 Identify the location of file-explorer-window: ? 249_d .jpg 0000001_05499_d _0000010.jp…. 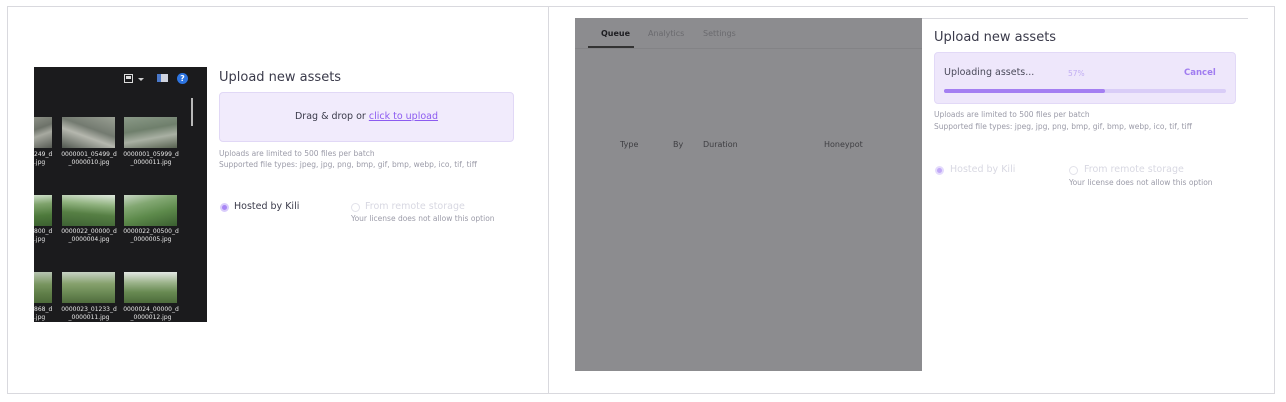
(120, 194).